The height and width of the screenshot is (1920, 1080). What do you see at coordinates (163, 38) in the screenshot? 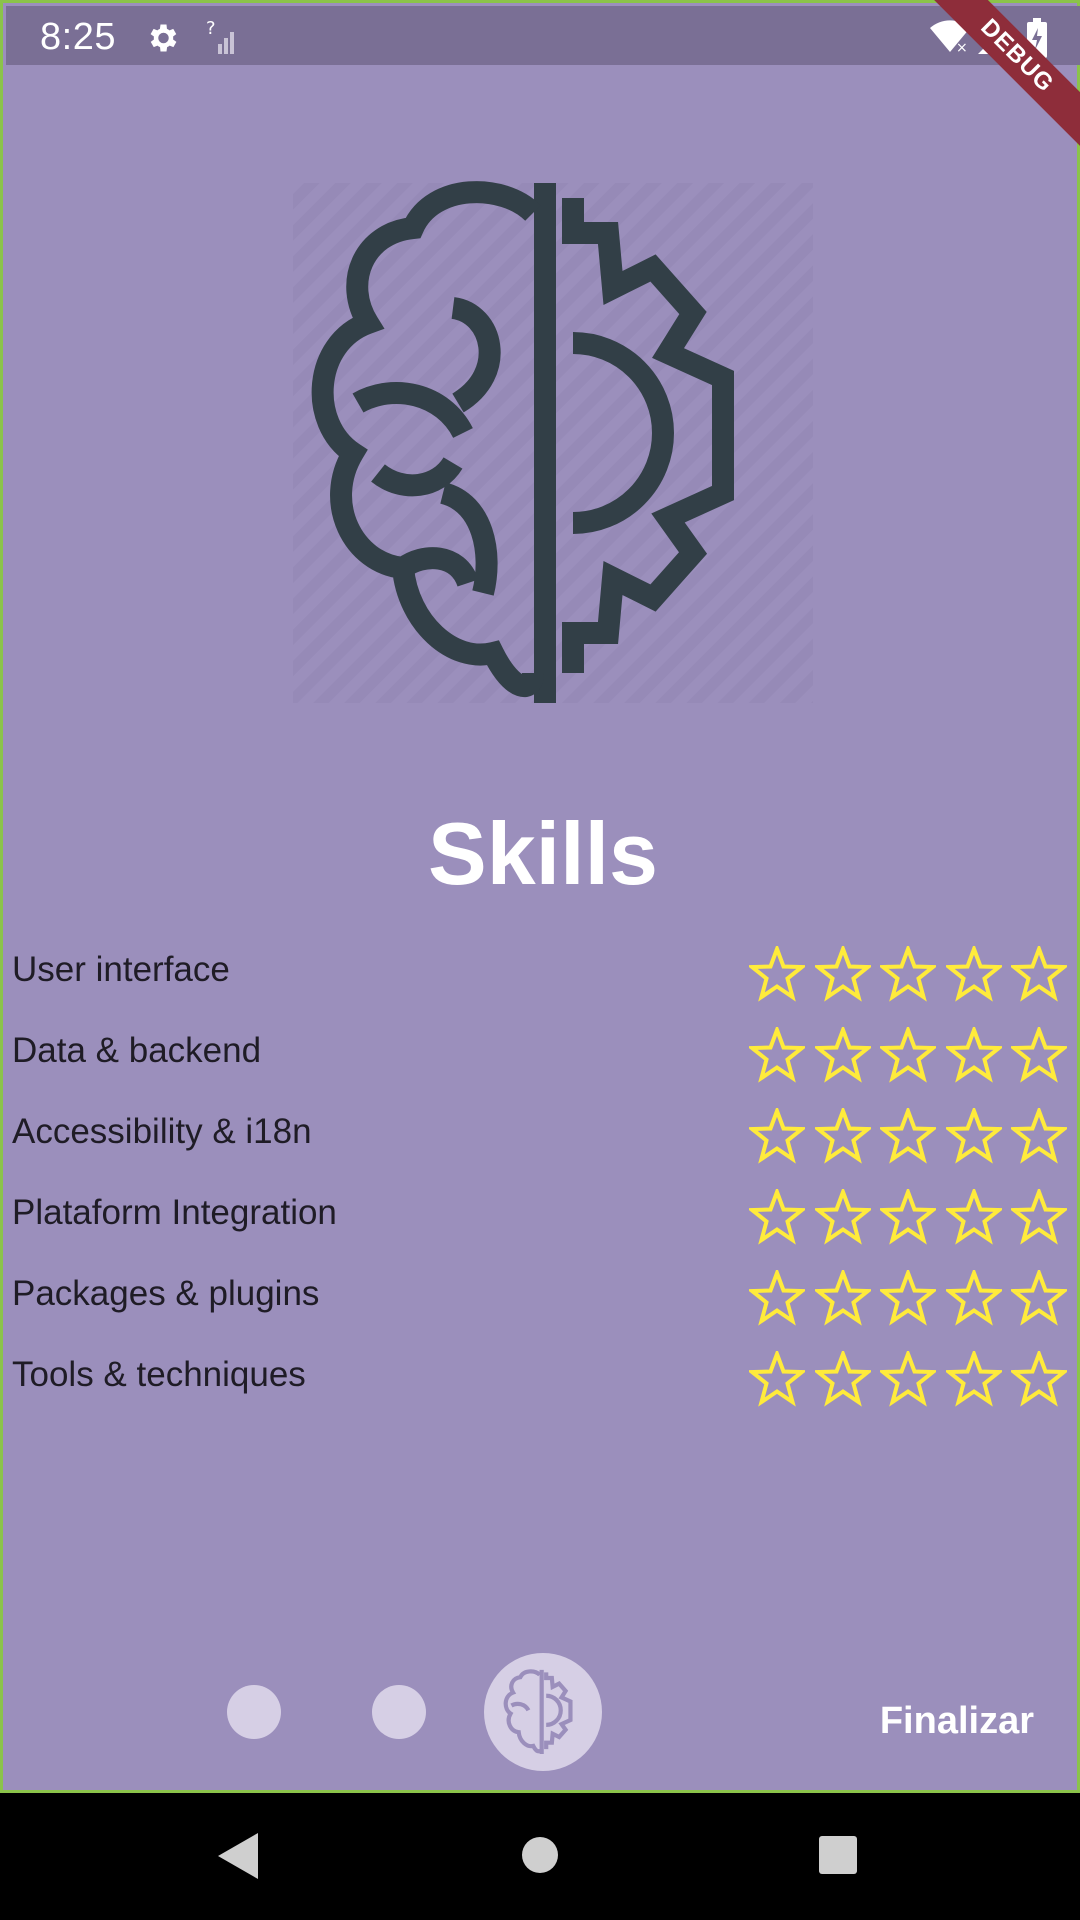
I see `settings-icon` at bounding box center [163, 38].